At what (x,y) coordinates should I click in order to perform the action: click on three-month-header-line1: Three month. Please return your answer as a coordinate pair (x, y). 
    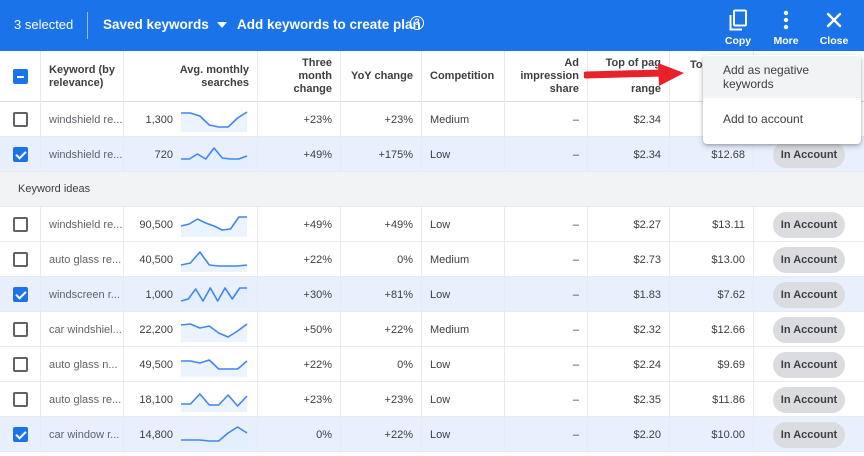
    Looking at the image, I should click on (315, 69).